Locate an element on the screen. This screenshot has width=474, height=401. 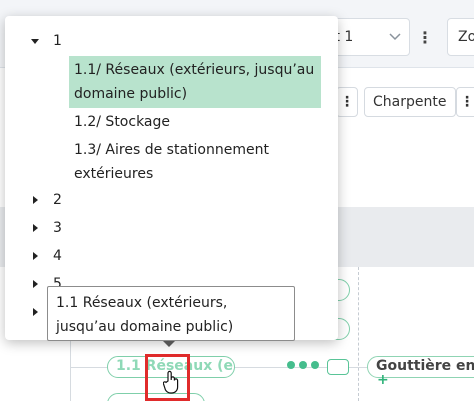
tree-item-2: 2 is located at coordinates (42, 200).